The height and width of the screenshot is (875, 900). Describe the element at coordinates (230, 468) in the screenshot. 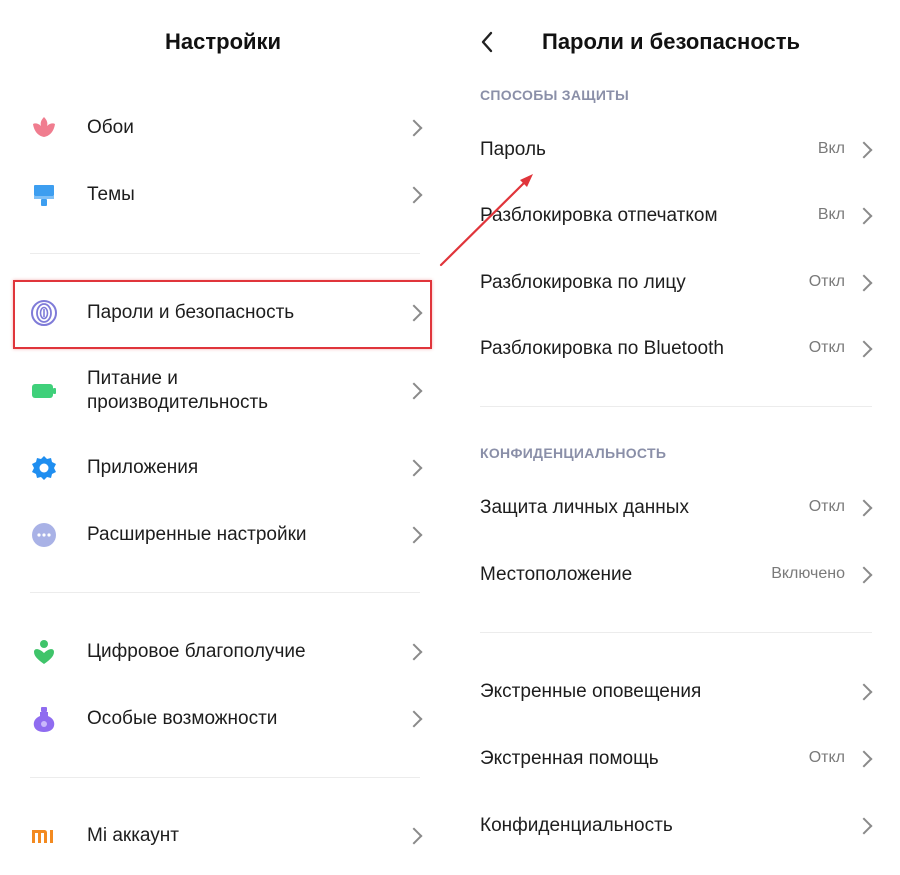

I see `settings-item-apps: Приложения` at that location.